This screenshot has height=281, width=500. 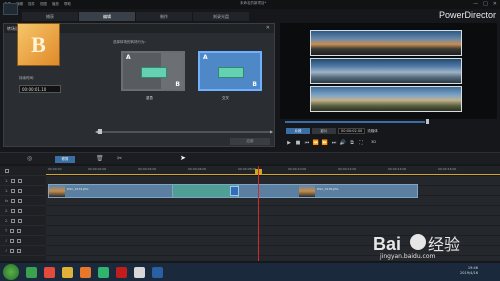 What do you see at coordinates (177, 84) in the screenshot?
I see `option-b-label: B` at bounding box center [177, 84].